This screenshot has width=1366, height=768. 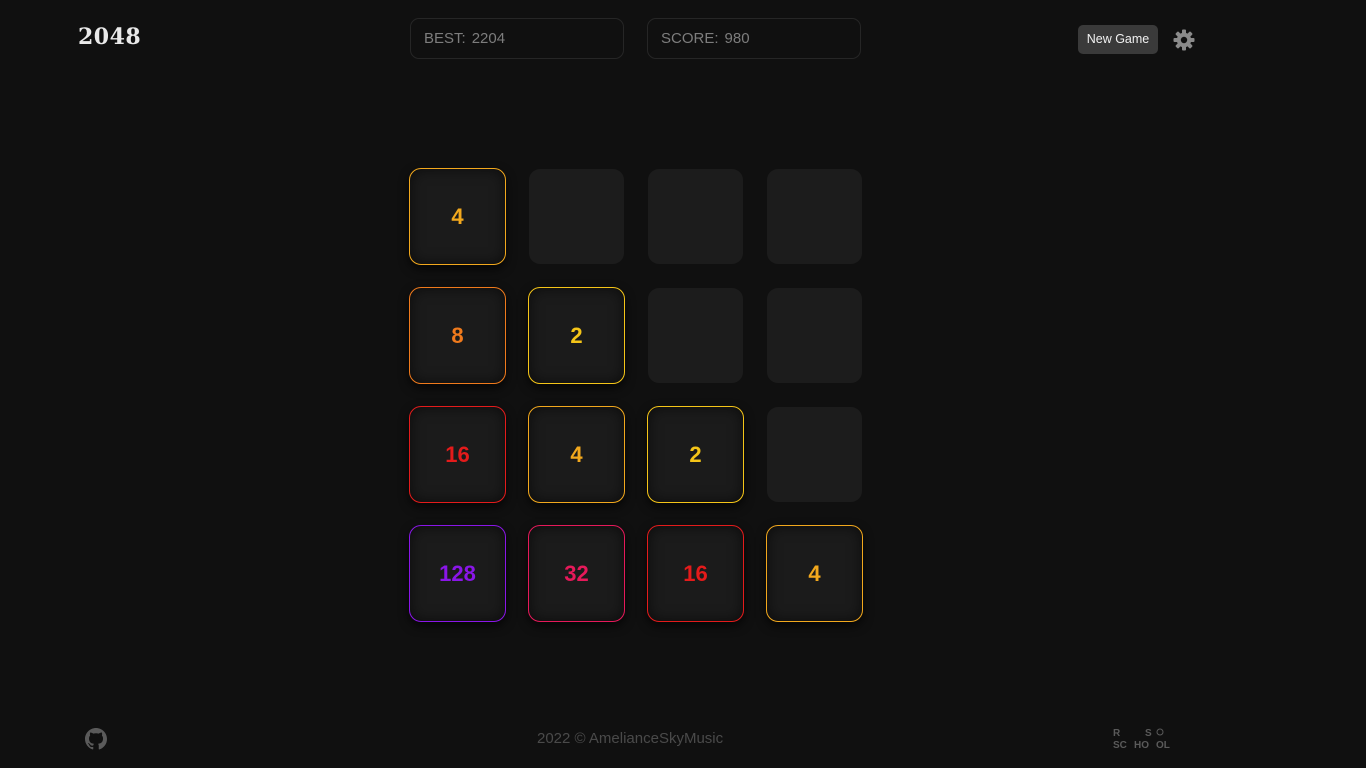 What do you see at coordinates (457, 573) in the screenshot?
I see `tile-128: 128` at bounding box center [457, 573].